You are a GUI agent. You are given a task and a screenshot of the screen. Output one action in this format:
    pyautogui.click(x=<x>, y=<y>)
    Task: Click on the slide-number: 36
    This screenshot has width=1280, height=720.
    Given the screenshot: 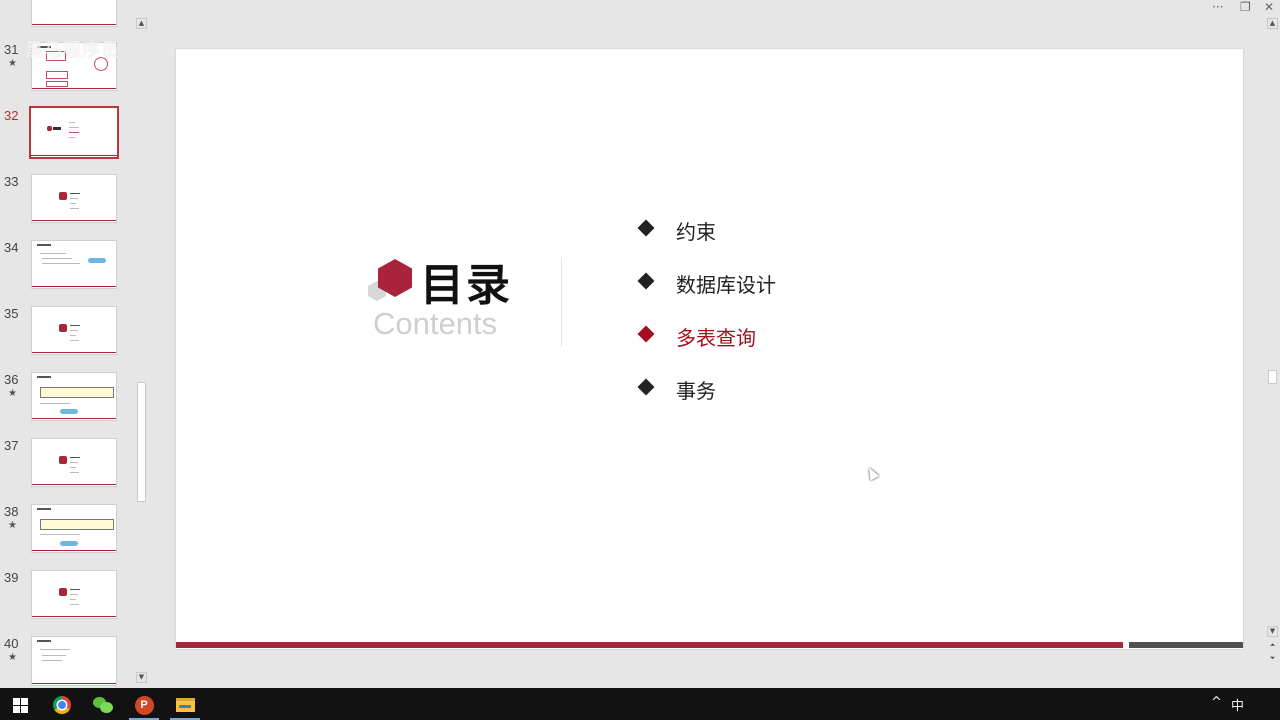 What is the action you would take?
    pyautogui.click(x=11, y=379)
    